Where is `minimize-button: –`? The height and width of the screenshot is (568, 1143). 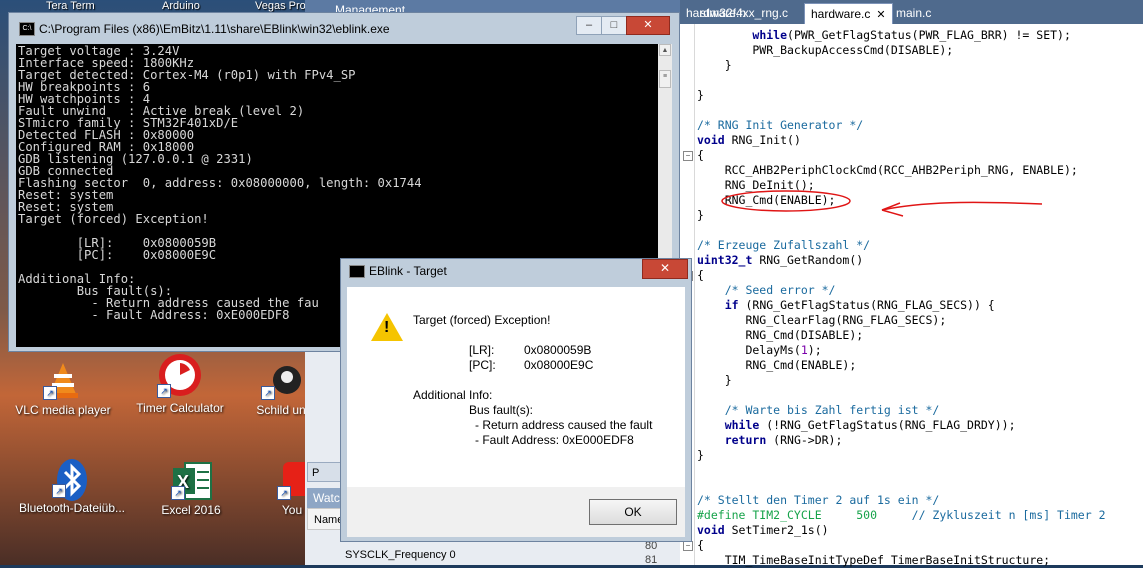 minimize-button: – is located at coordinates (589, 25).